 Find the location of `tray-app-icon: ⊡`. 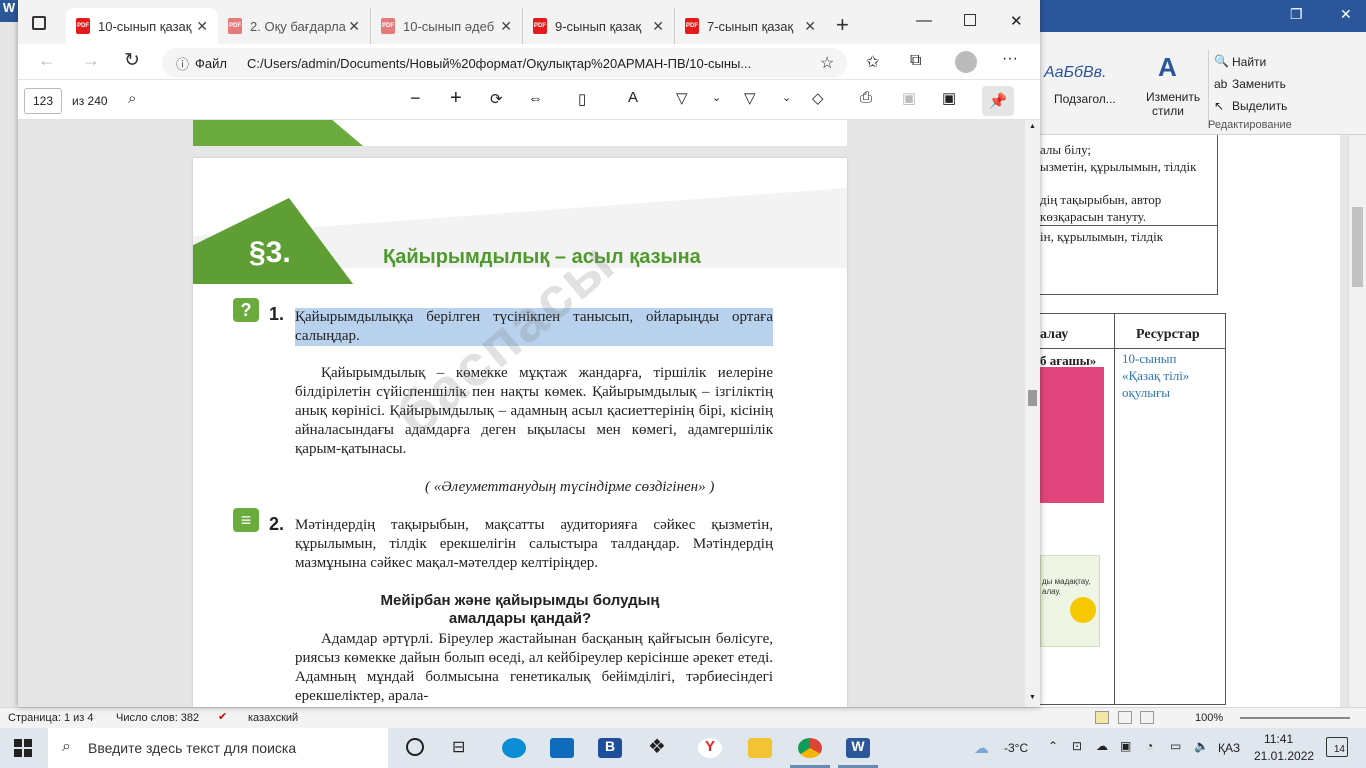

tray-app-icon: ⊡ is located at coordinates (1077, 746).